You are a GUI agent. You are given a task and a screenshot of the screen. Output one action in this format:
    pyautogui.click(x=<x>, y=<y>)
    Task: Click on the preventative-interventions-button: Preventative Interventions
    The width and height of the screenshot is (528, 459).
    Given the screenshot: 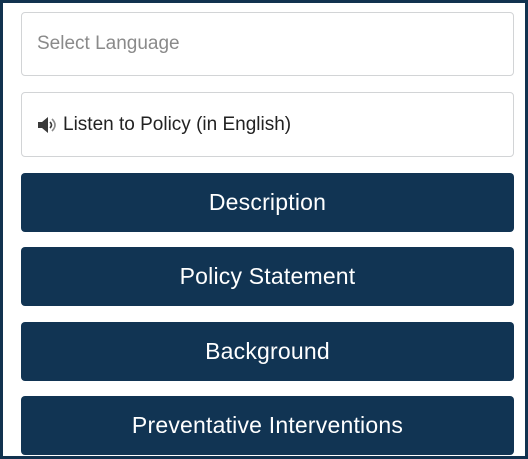 What is the action you would take?
    pyautogui.click(x=267, y=425)
    